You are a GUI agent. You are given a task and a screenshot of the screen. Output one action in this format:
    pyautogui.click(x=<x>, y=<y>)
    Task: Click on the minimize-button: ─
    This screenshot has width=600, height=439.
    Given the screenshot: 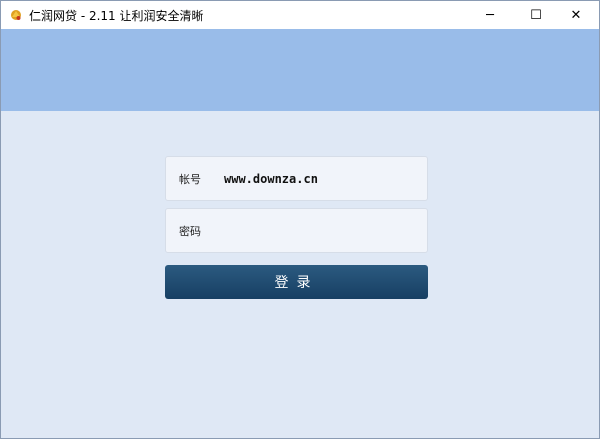 What is the action you would take?
    pyautogui.click(x=490, y=15)
    